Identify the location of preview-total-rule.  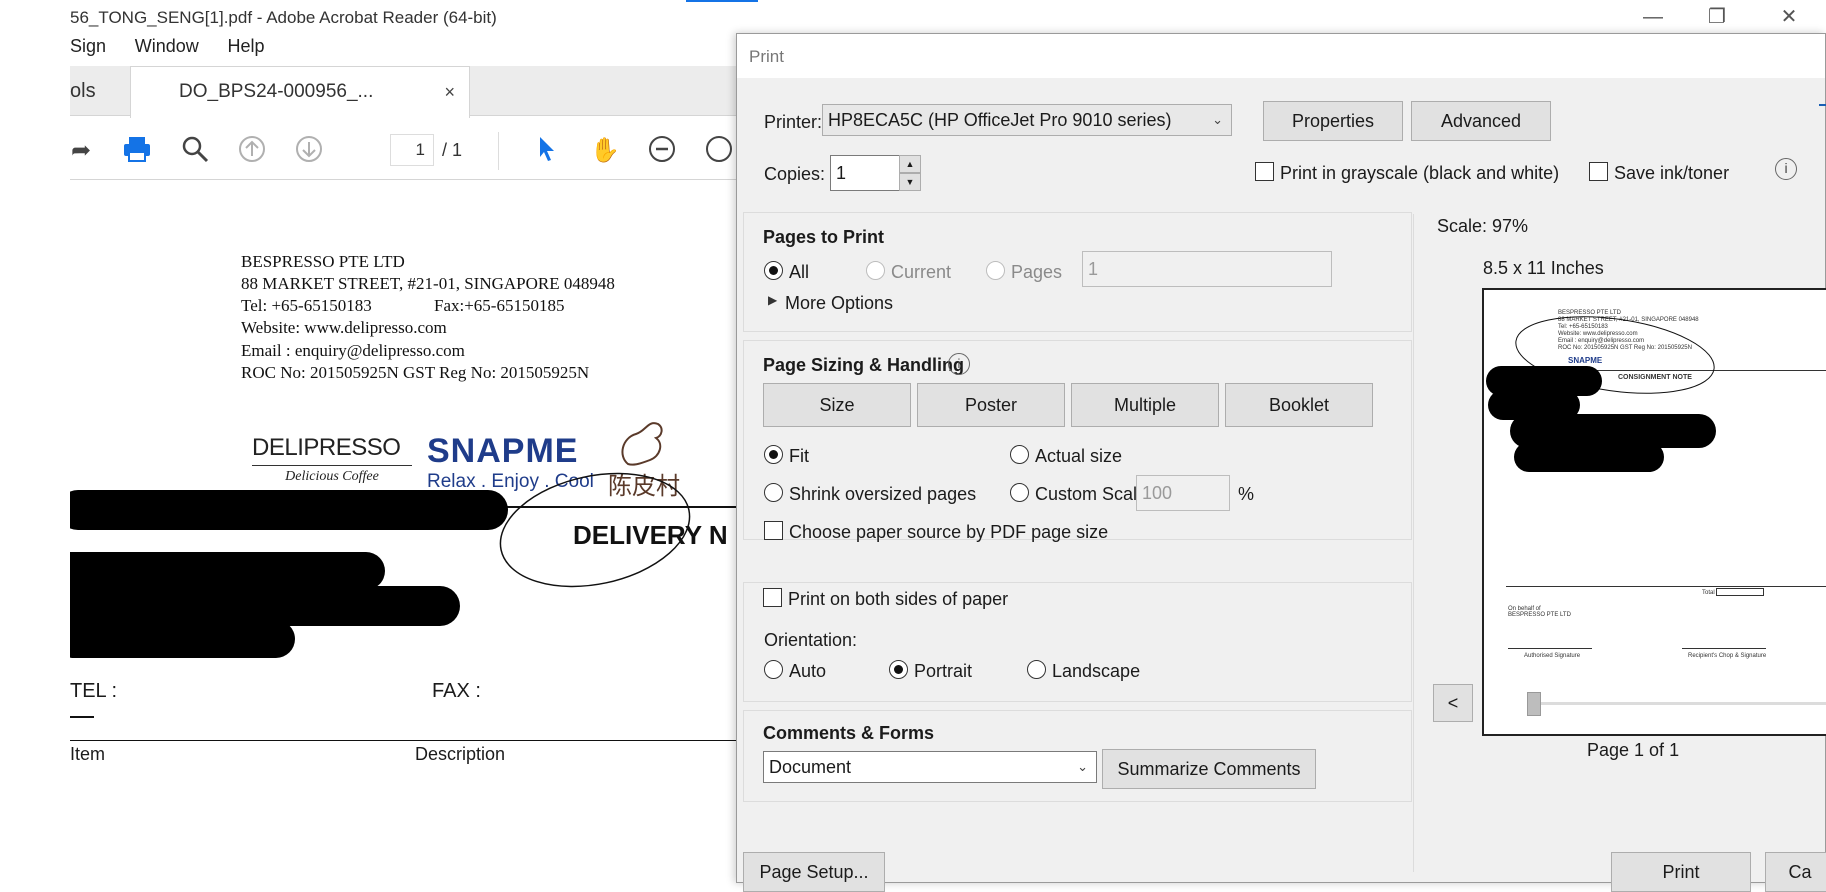
(1666, 586).